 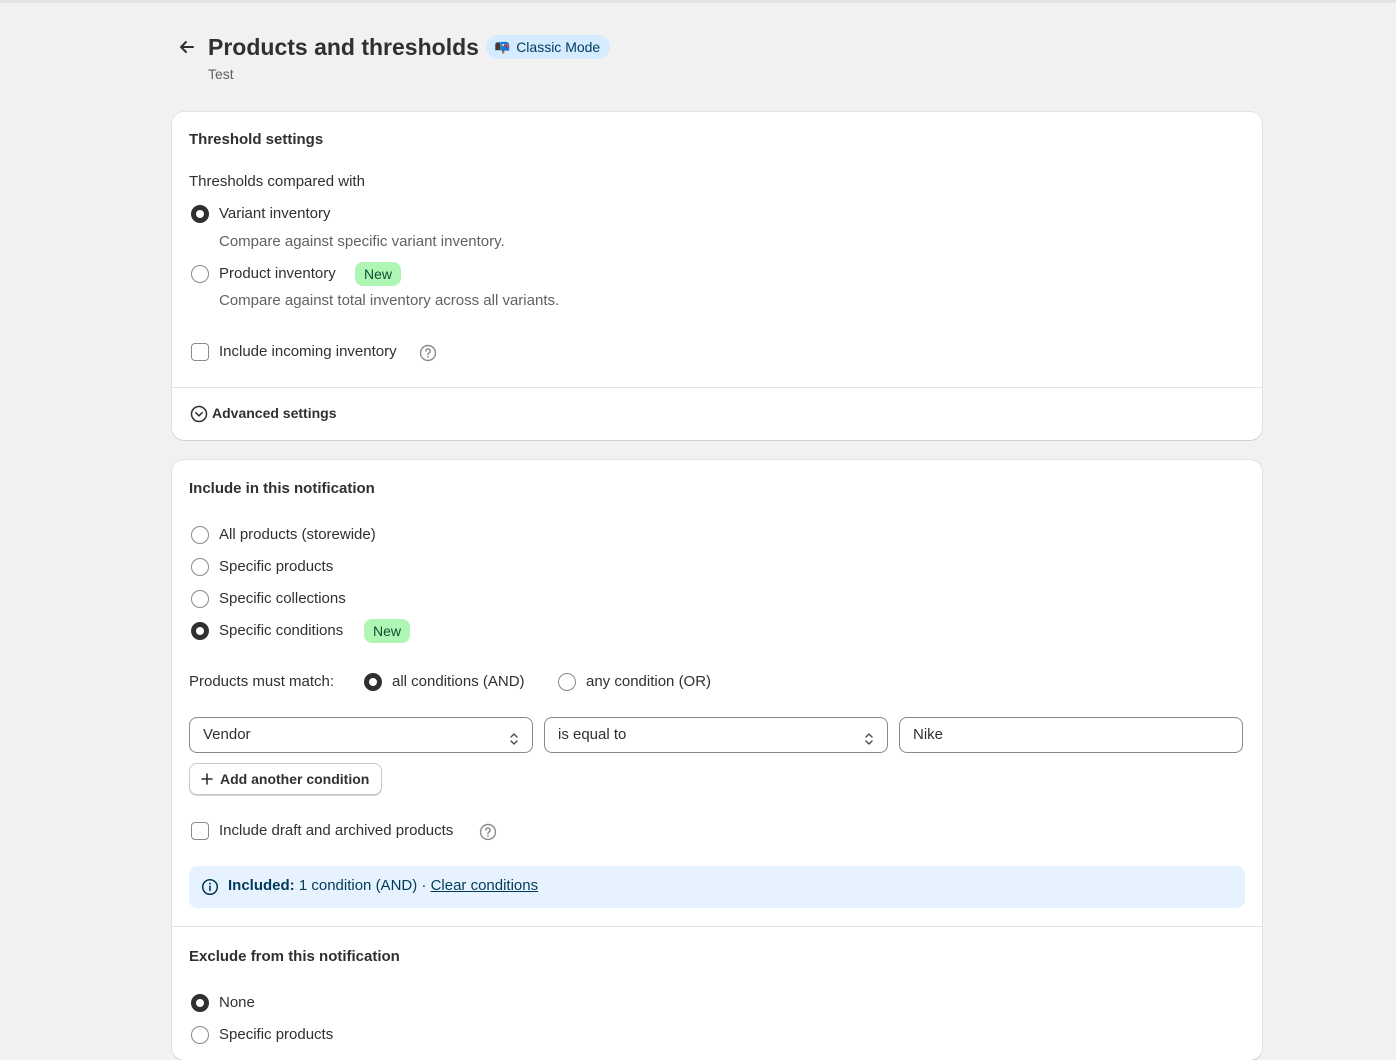 What do you see at coordinates (207, 779) in the screenshot?
I see `plus-icon` at bounding box center [207, 779].